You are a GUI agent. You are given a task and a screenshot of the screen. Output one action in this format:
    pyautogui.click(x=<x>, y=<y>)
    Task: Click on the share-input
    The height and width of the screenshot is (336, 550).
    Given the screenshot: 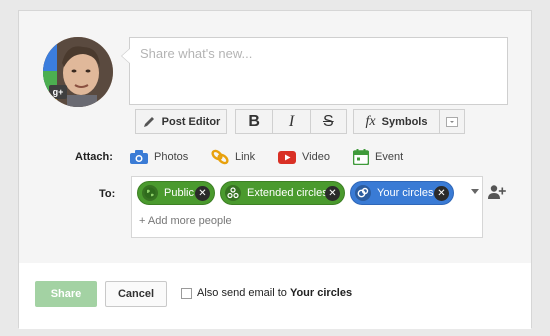 What is the action you would take?
    pyautogui.click(x=318, y=71)
    